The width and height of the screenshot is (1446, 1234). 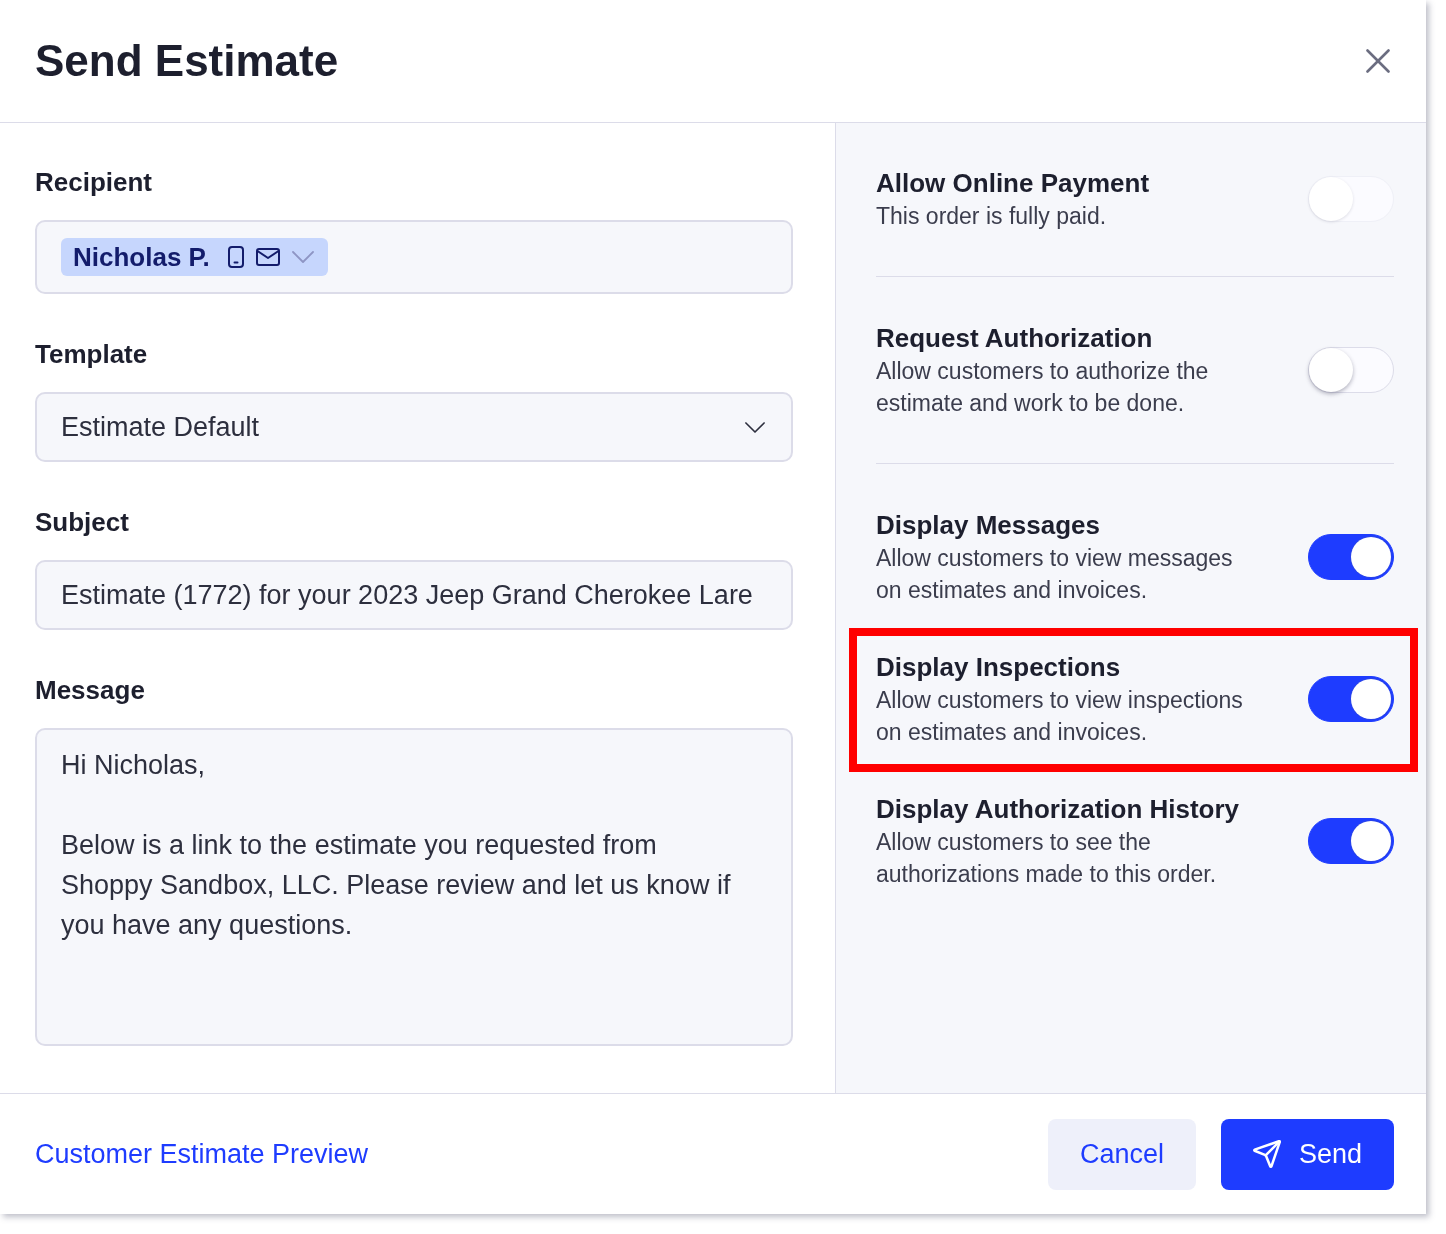 What do you see at coordinates (1378, 61) in the screenshot?
I see `close-icon` at bounding box center [1378, 61].